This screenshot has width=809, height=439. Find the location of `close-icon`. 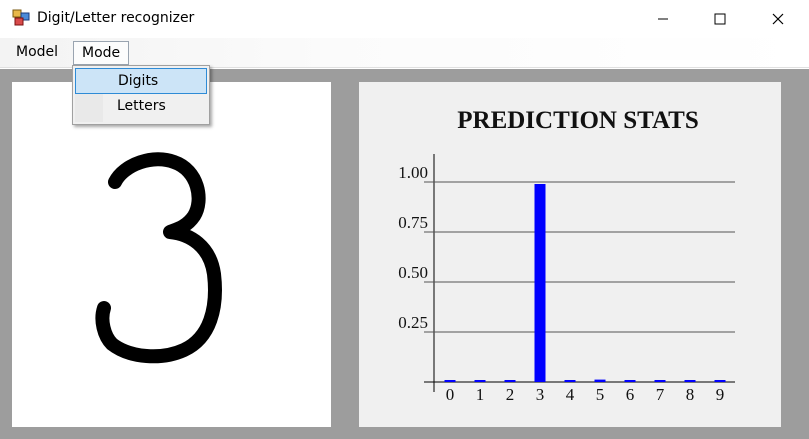

close-icon is located at coordinates (778, 19).